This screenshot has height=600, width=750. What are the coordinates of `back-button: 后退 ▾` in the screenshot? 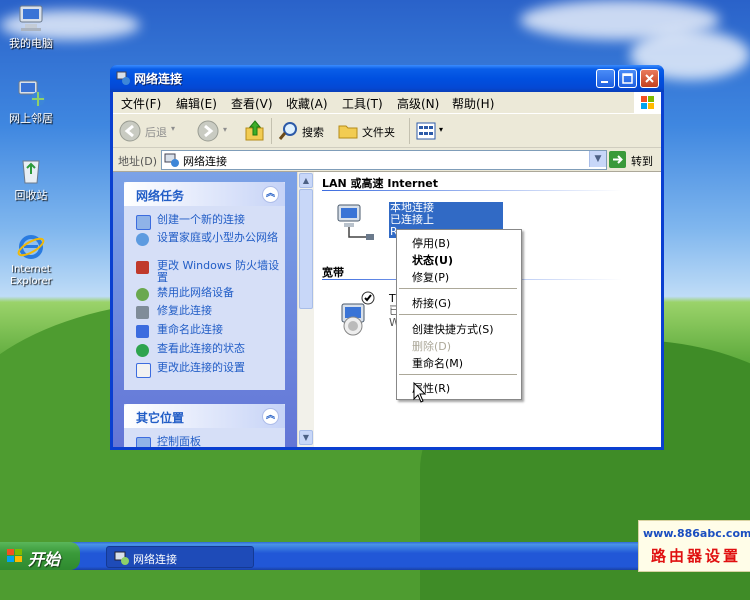 It's located at (149, 131).